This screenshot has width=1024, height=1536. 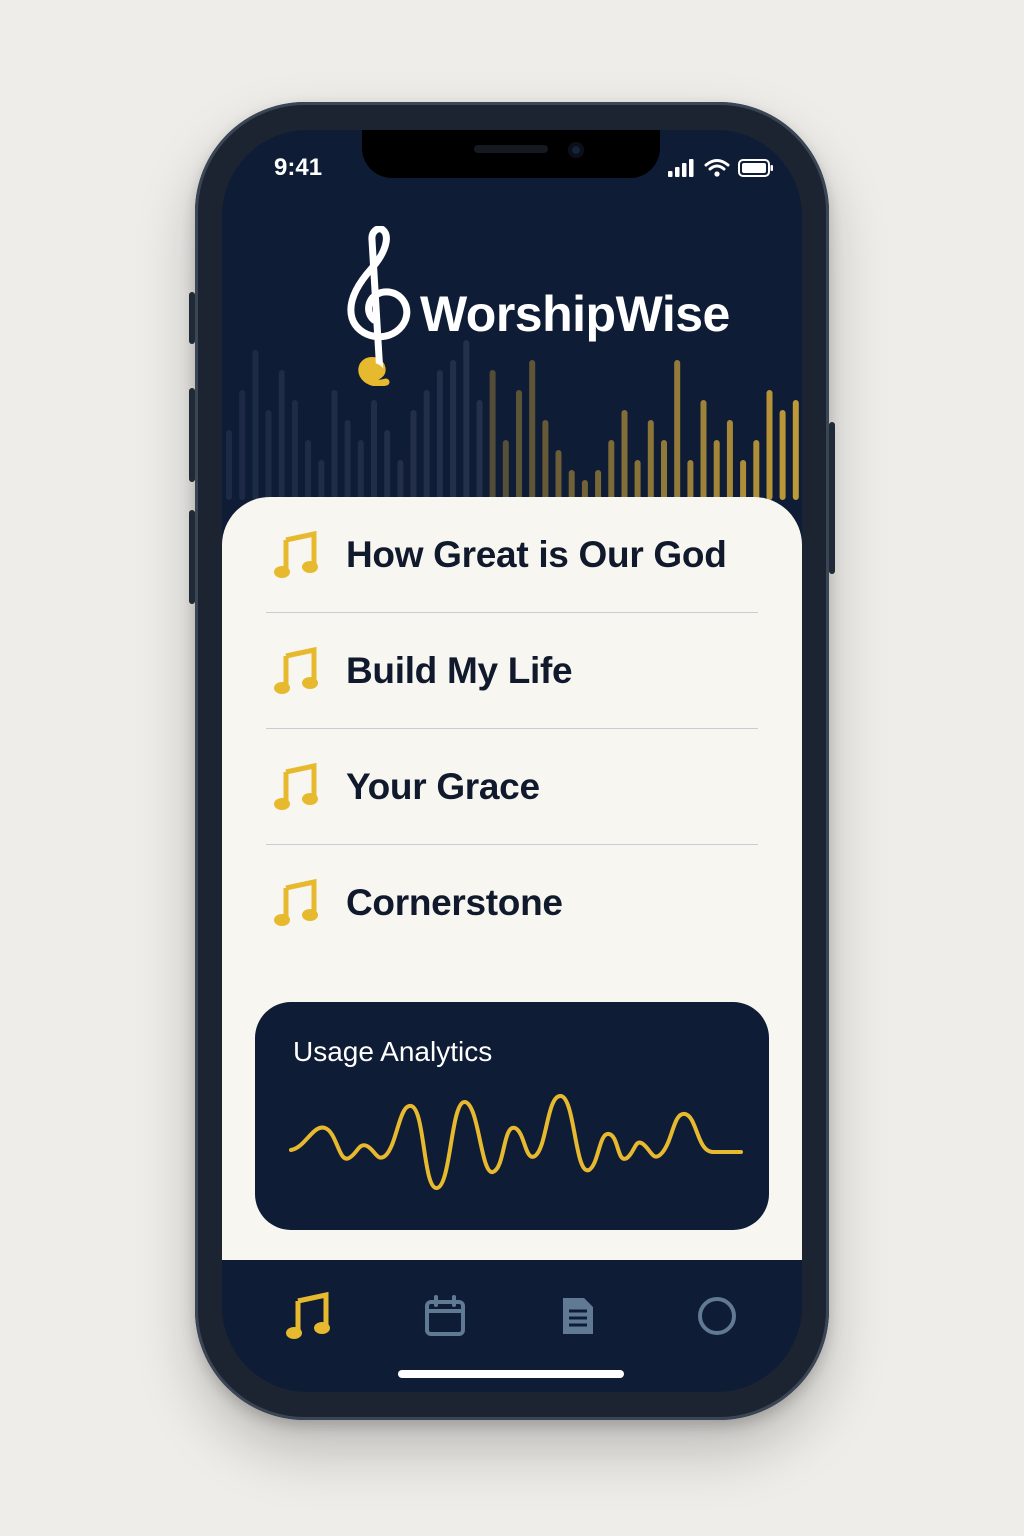 What do you see at coordinates (454, 902) in the screenshot?
I see `song-title: Cornerstone` at bounding box center [454, 902].